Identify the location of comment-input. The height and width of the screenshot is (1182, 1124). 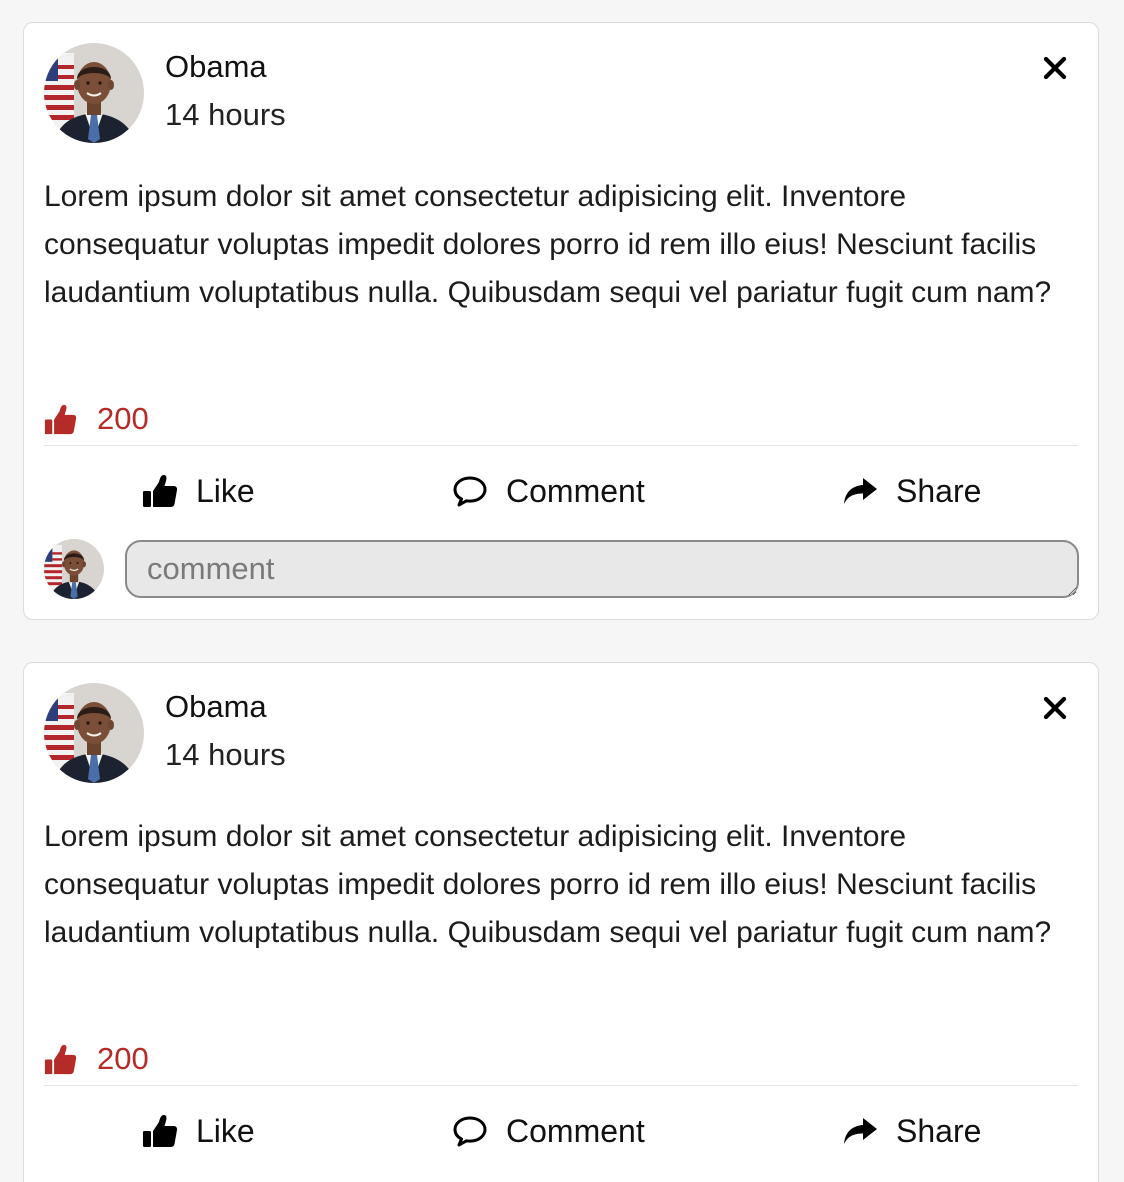
(602, 569).